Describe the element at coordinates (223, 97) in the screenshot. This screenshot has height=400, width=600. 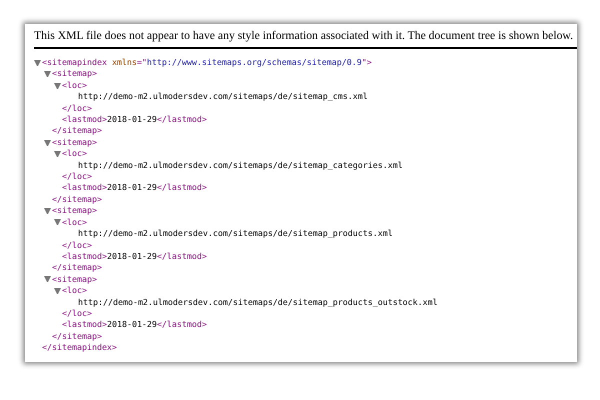
I see `xml-line: http://demo-m2.ulmodersdev.com/sitemaps/de/sitemap_cms.xml` at that location.